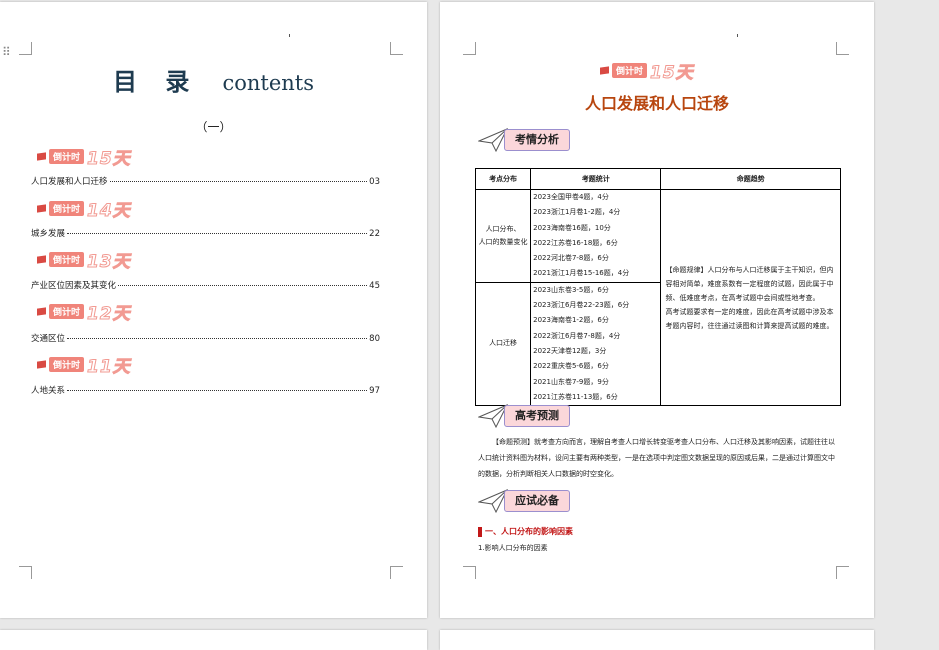 The width and height of the screenshot is (939, 650). I want to click on table-header-row: 考点分布 考题统计 命题趋势, so click(657, 179).